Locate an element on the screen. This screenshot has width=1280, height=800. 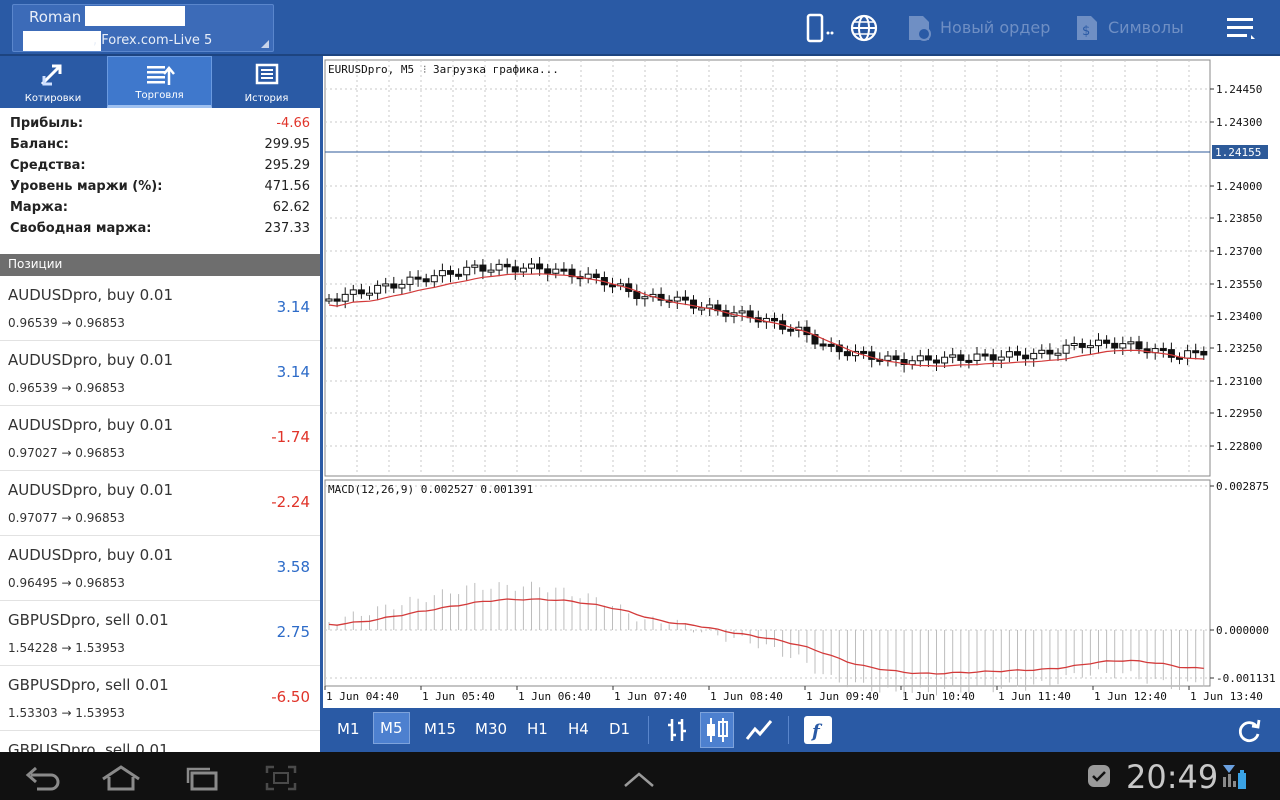
summary-row: Маржа: 62.62 is located at coordinates (160, 207).